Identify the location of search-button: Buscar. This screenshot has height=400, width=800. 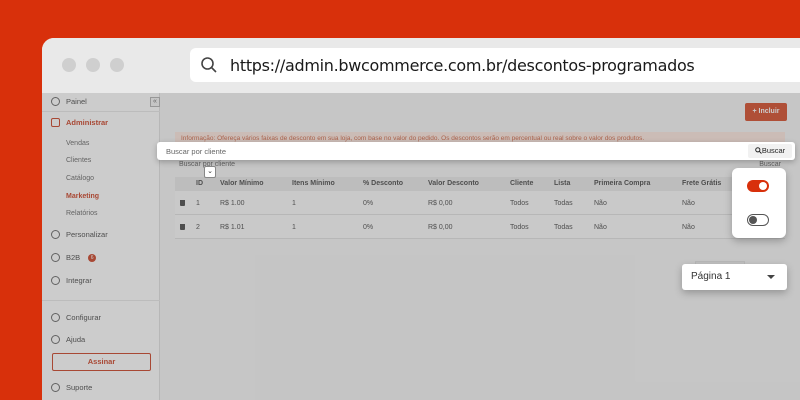
(770, 151).